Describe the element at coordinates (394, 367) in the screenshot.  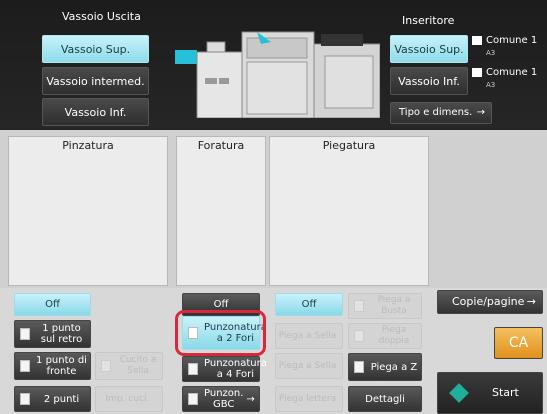
I see `piega-z-label: Piega a Z` at that location.